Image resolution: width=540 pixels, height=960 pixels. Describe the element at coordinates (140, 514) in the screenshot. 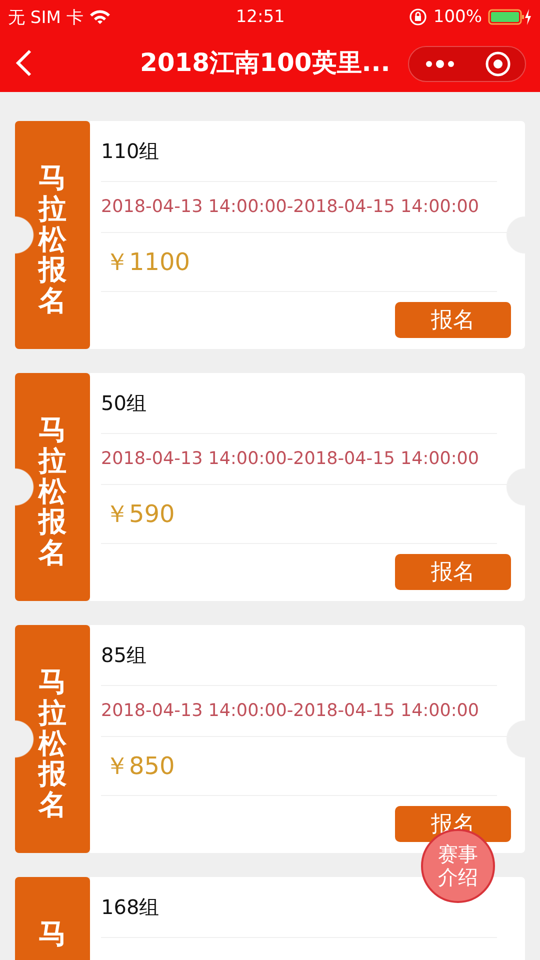

I see `price: ￥590` at that location.